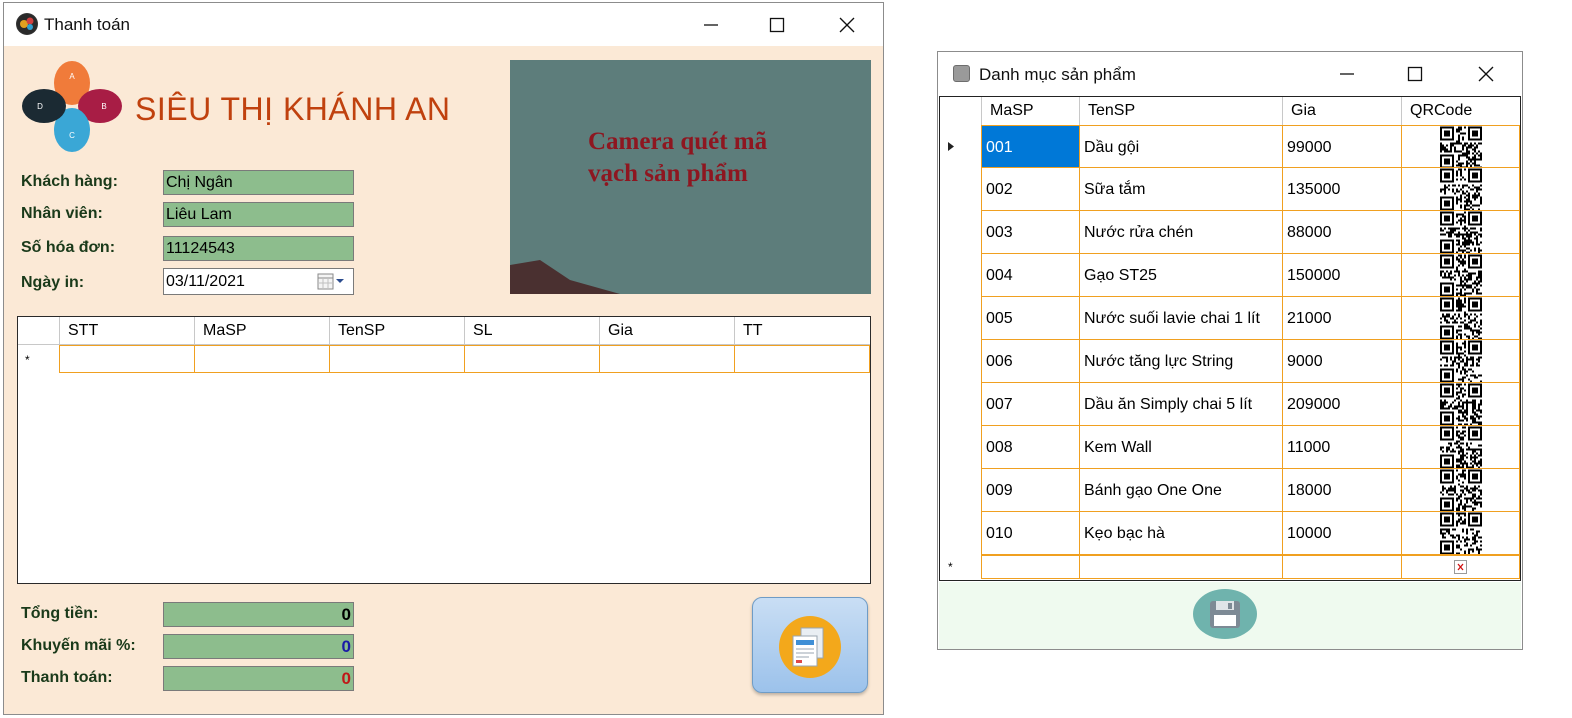  I want to click on cell-gia: 18000, so click(1341, 490).